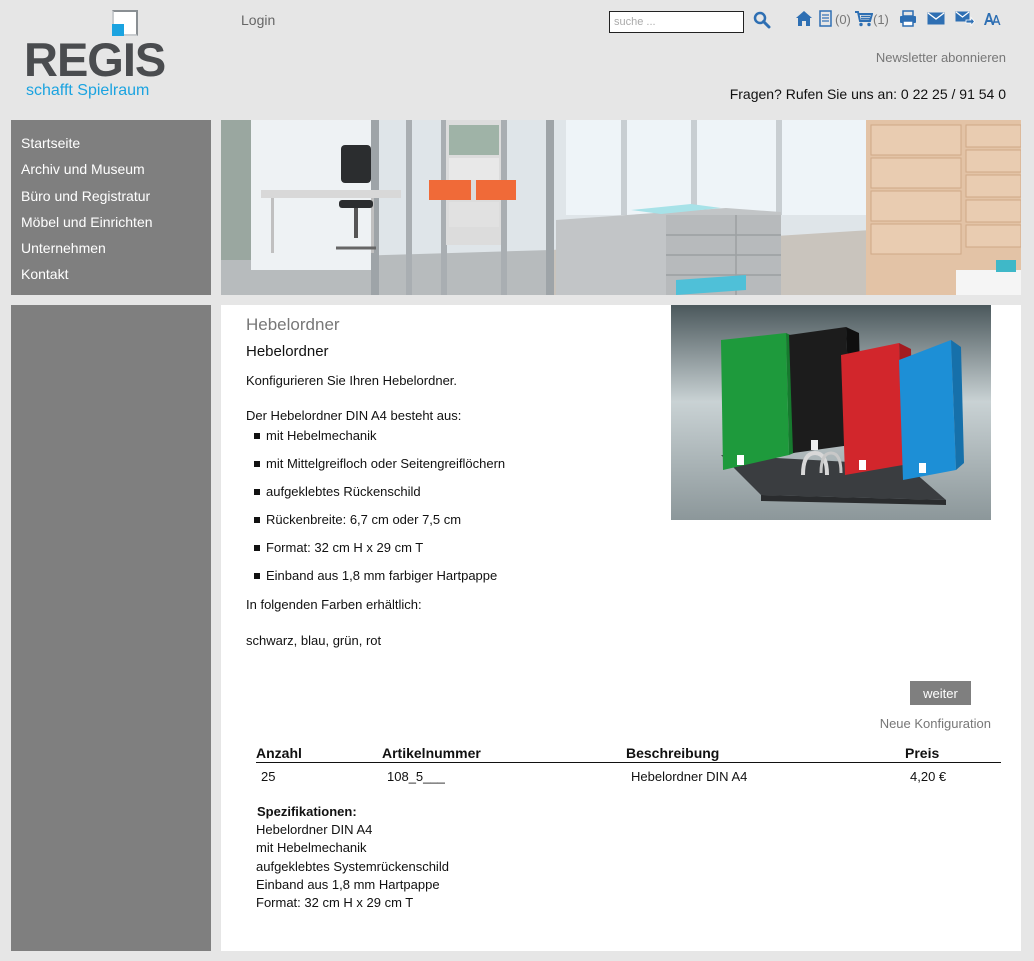 Image resolution: width=1034 pixels, height=961 pixels. Describe the element at coordinates (111, 276) in the screenshot. I see `sidebar-item-kontakt: Kontakt` at that location.